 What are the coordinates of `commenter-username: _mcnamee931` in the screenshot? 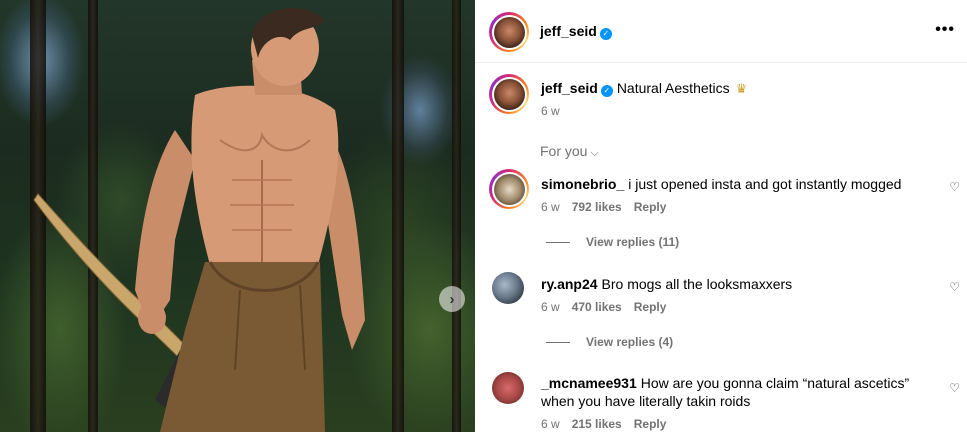 It's located at (589, 383).